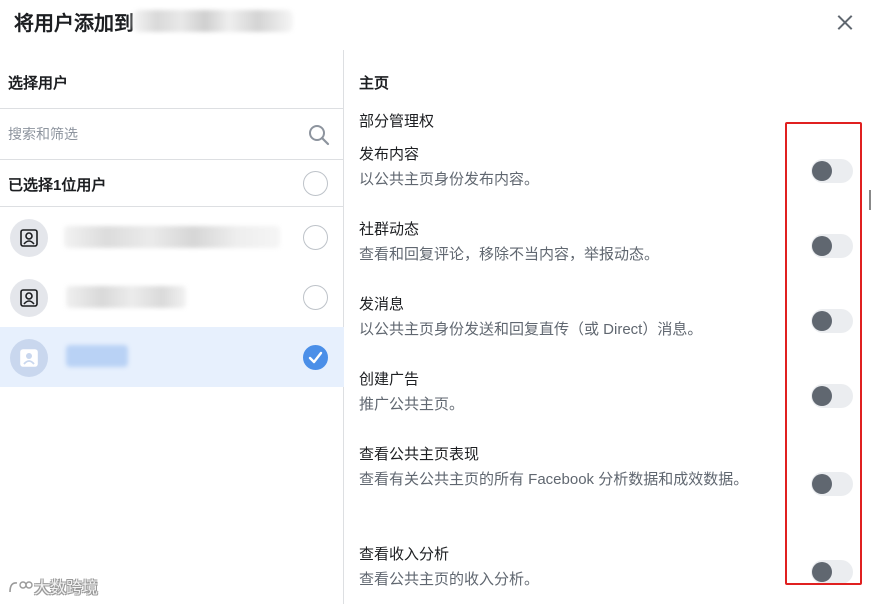 Image resolution: width=872 pixels, height=604 pixels. Describe the element at coordinates (509, 254) in the screenshot. I see `permission-description: 查看和回复评论，移除不当内容，举报动态。` at that location.